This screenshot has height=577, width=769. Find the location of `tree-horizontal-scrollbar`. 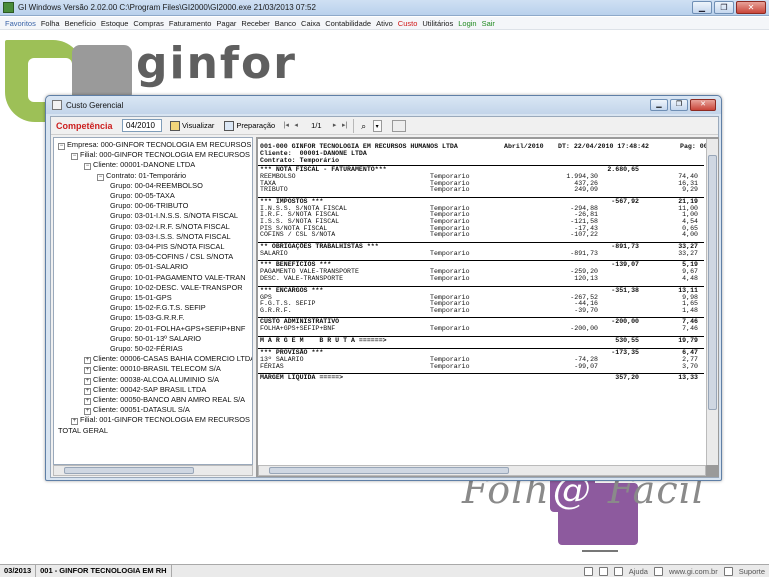

tree-horizontal-scrollbar is located at coordinates (153, 470).